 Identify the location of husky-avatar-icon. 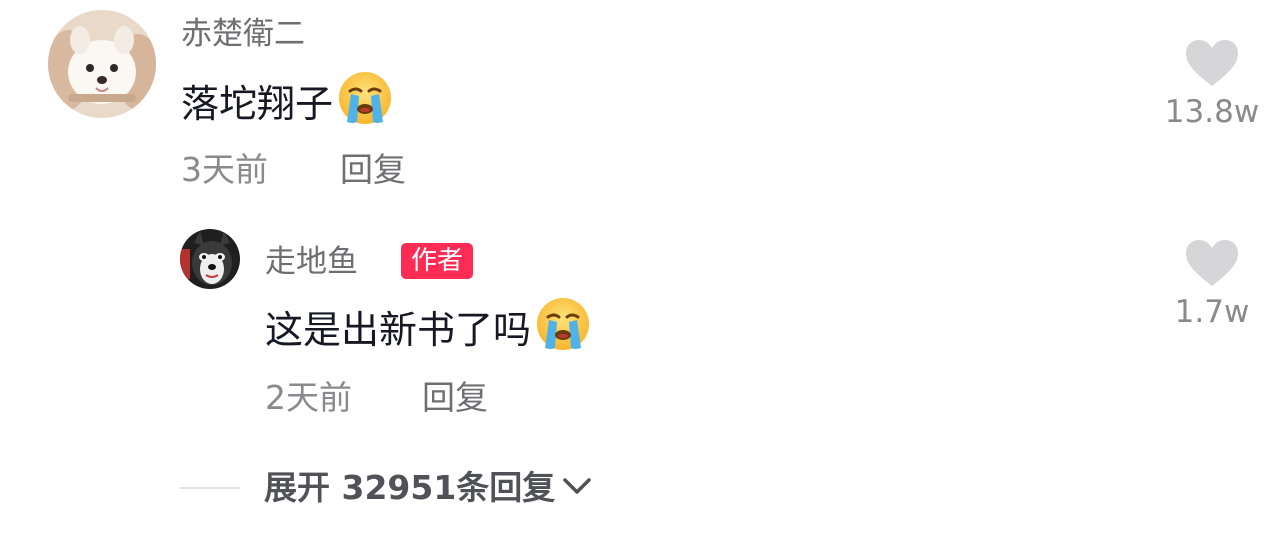
(210, 259).